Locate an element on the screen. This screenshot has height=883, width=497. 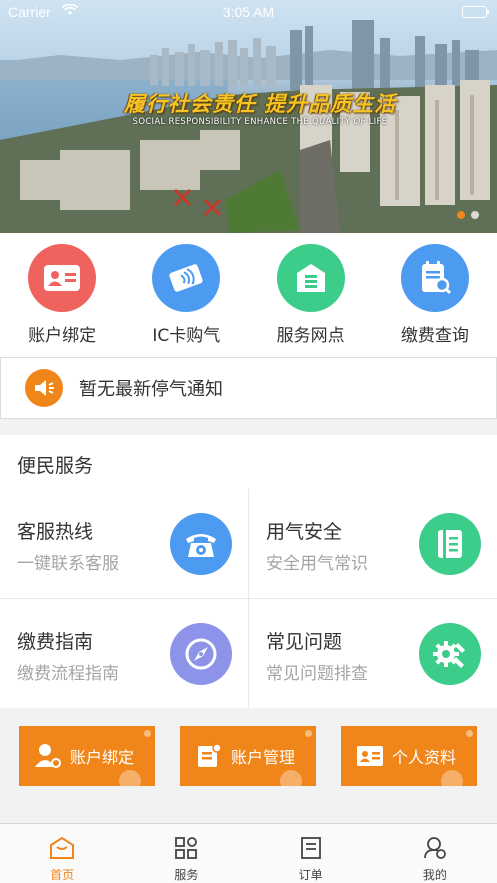
bill-search-icon is located at coordinates (434, 278).